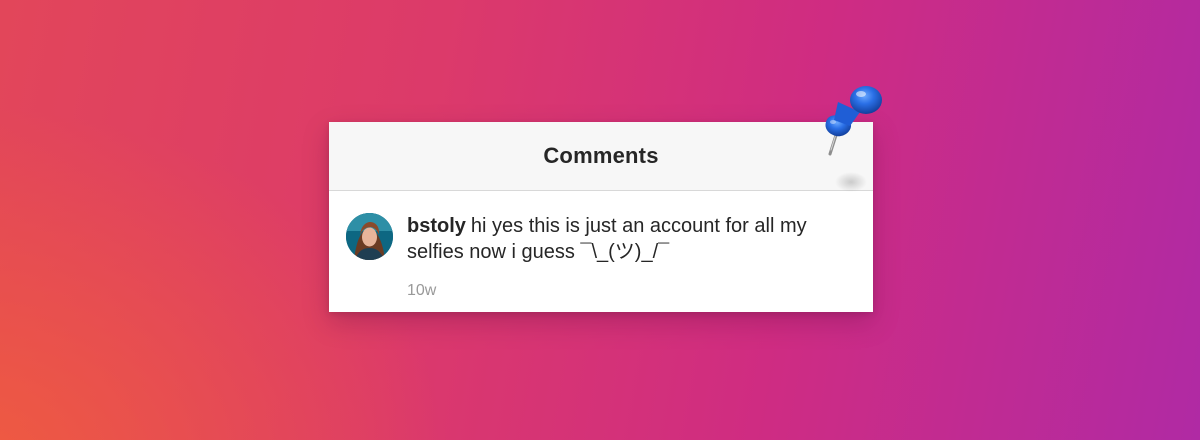 The width and height of the screenshot is (1200, 440). I want to click on comments-header: Comments, so click(601, 156).